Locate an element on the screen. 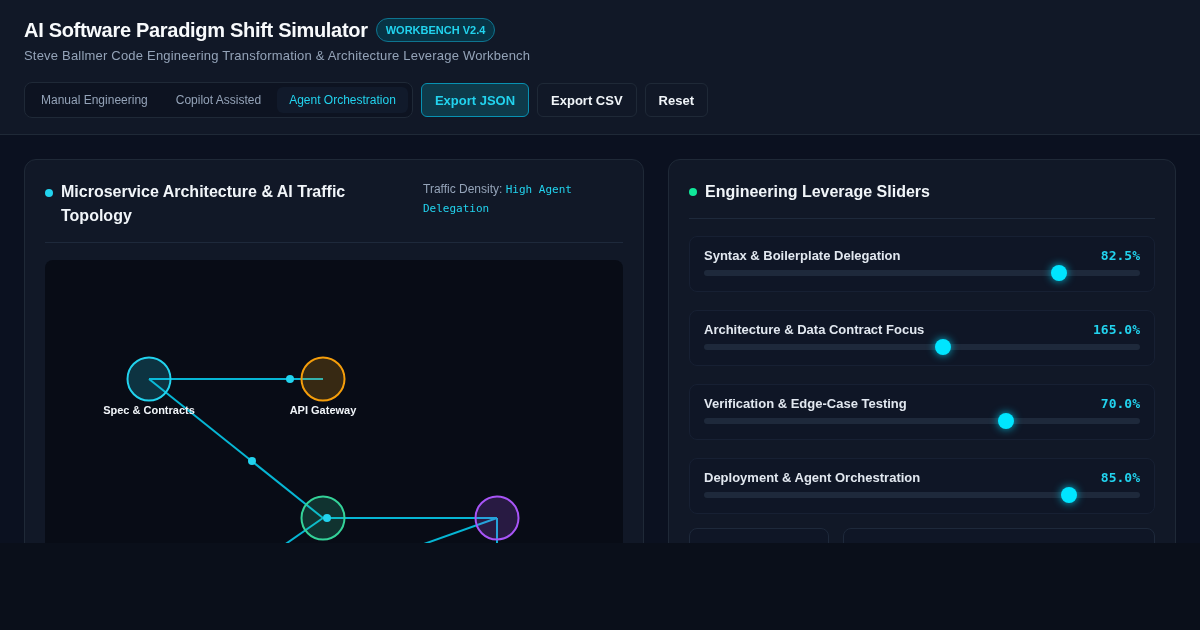 The height and width of the screenshot is (630, 1200). app-subtitle: Steve Ballmer Code Engineering Transformation & Architecture Leverage Workbench is located at coordinates (278, 55).